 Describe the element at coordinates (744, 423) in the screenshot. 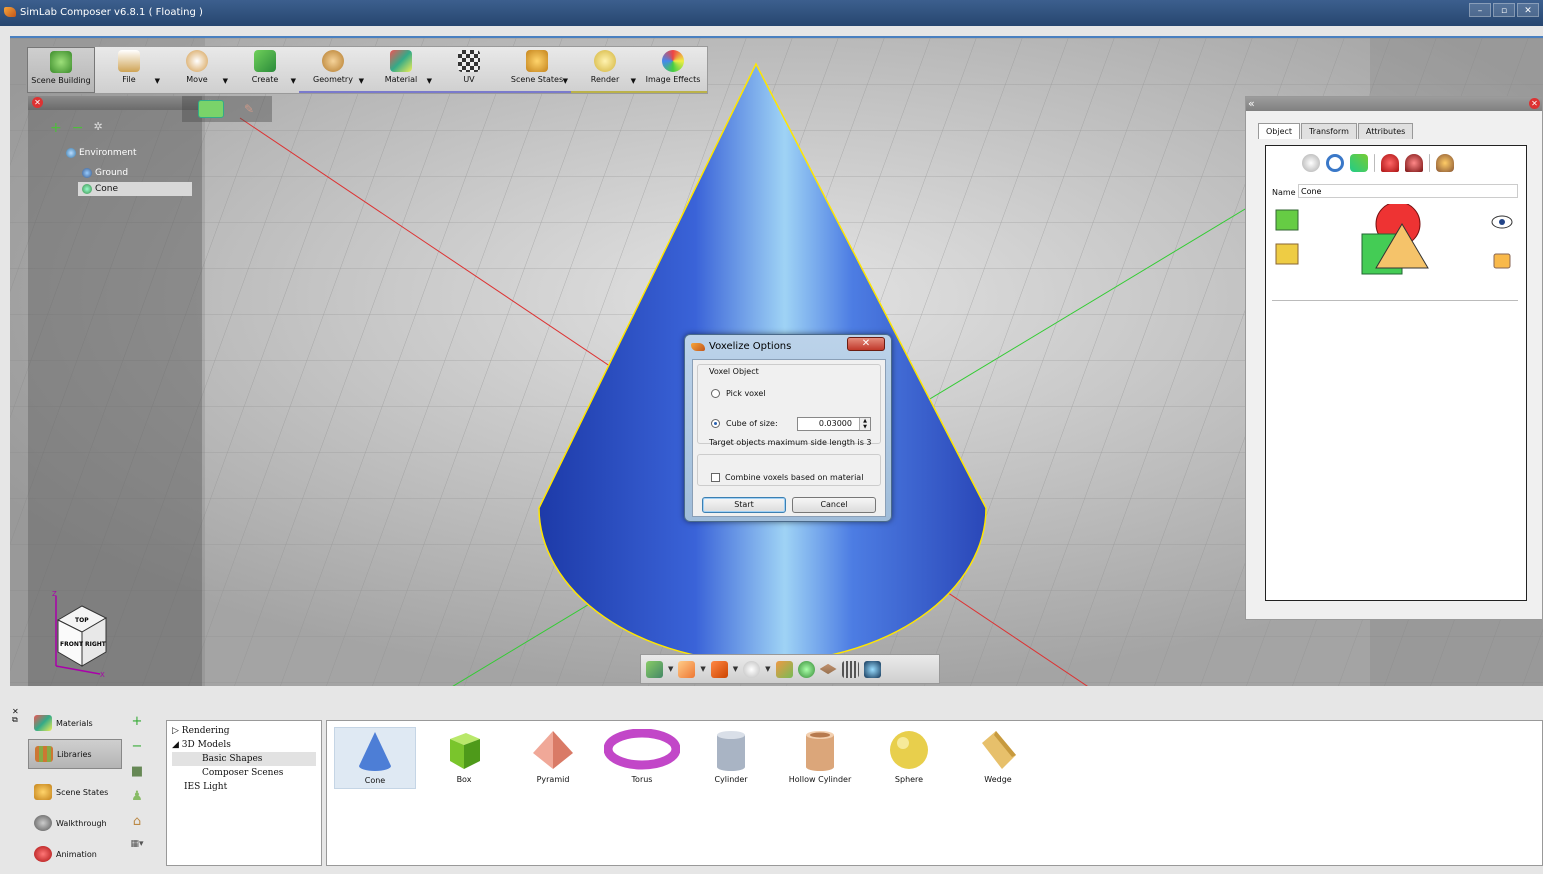

I see `cube-size-option: Cube of size:` at that location.